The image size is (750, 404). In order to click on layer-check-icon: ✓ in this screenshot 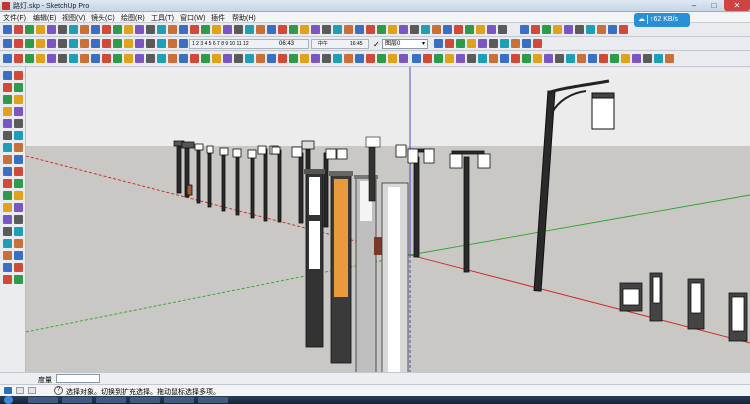, I will do `click(376, 44)`.